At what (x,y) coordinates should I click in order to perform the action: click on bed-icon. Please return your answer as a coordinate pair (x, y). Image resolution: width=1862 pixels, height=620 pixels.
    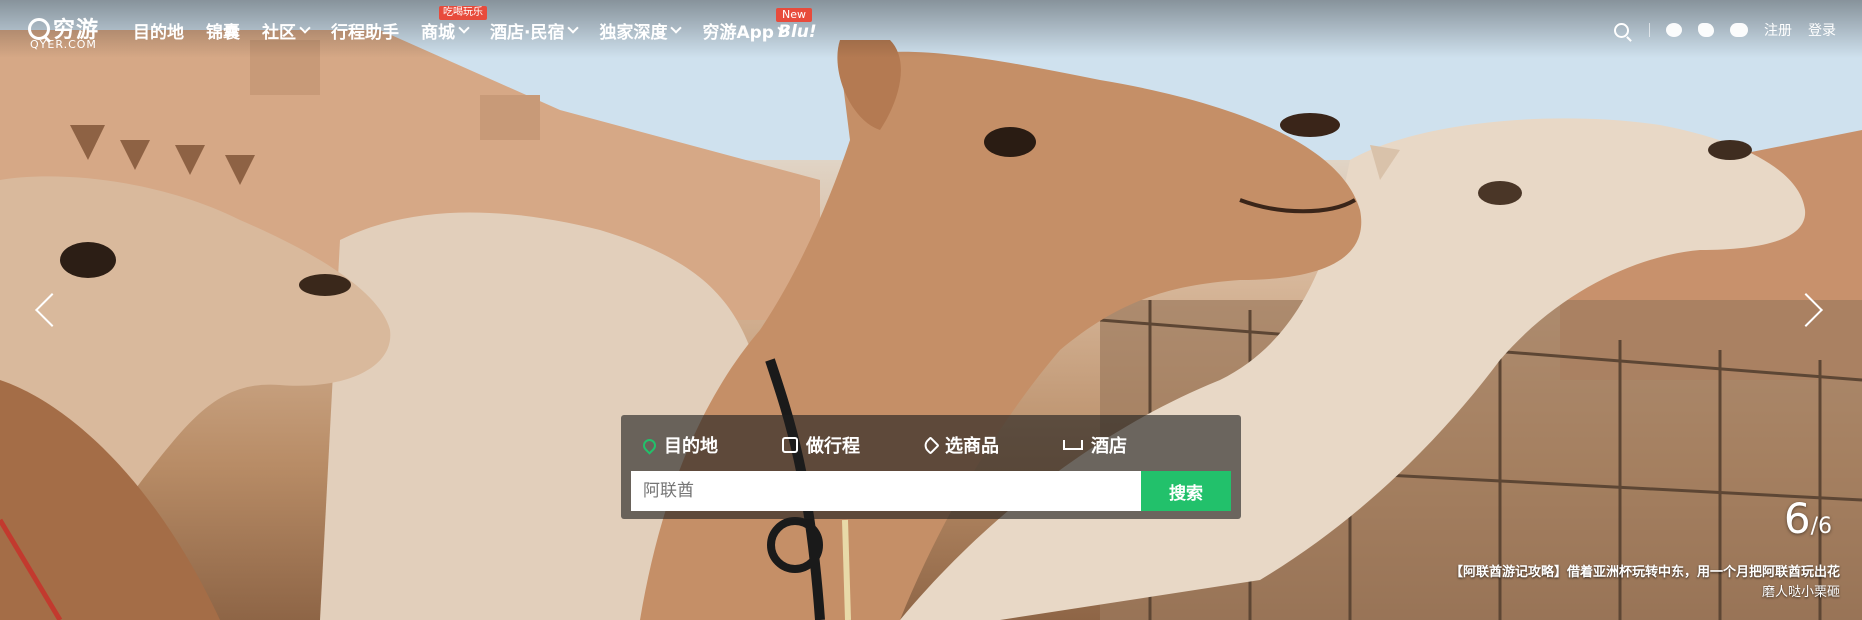
    Looking at the image, I should click on (1073, 445).